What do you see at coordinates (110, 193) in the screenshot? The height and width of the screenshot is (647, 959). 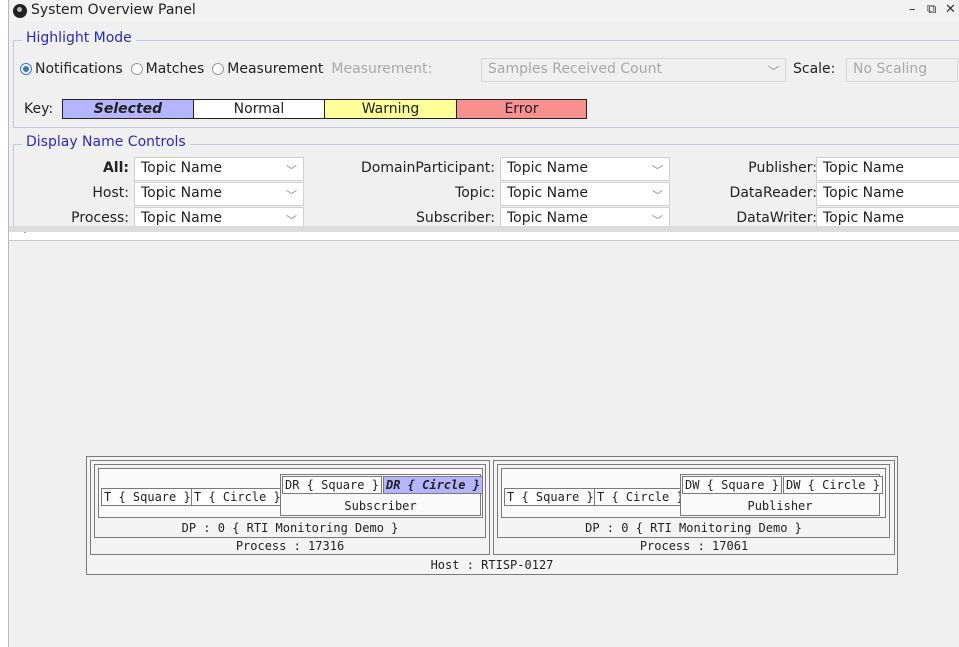 I see `host-label: Host:` at bounding box center [110, 193].